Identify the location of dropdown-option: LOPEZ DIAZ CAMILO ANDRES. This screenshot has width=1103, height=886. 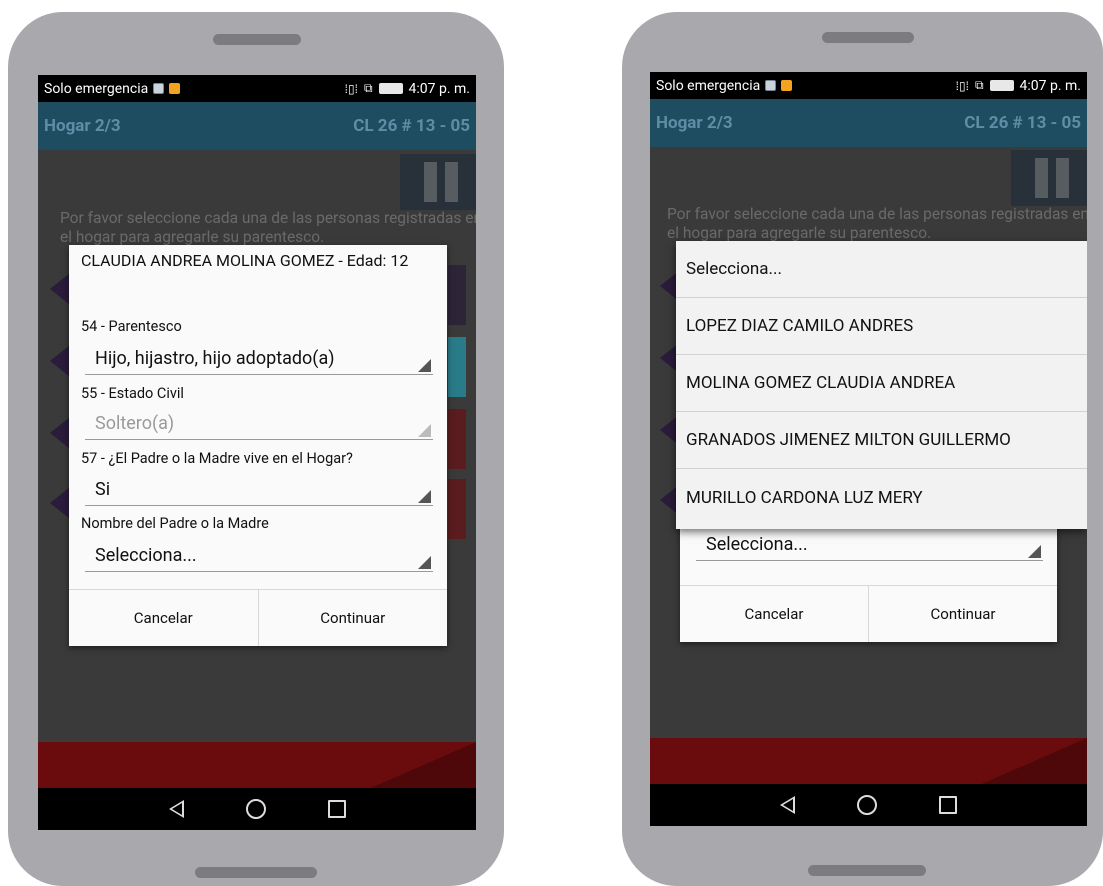
(881, 326).